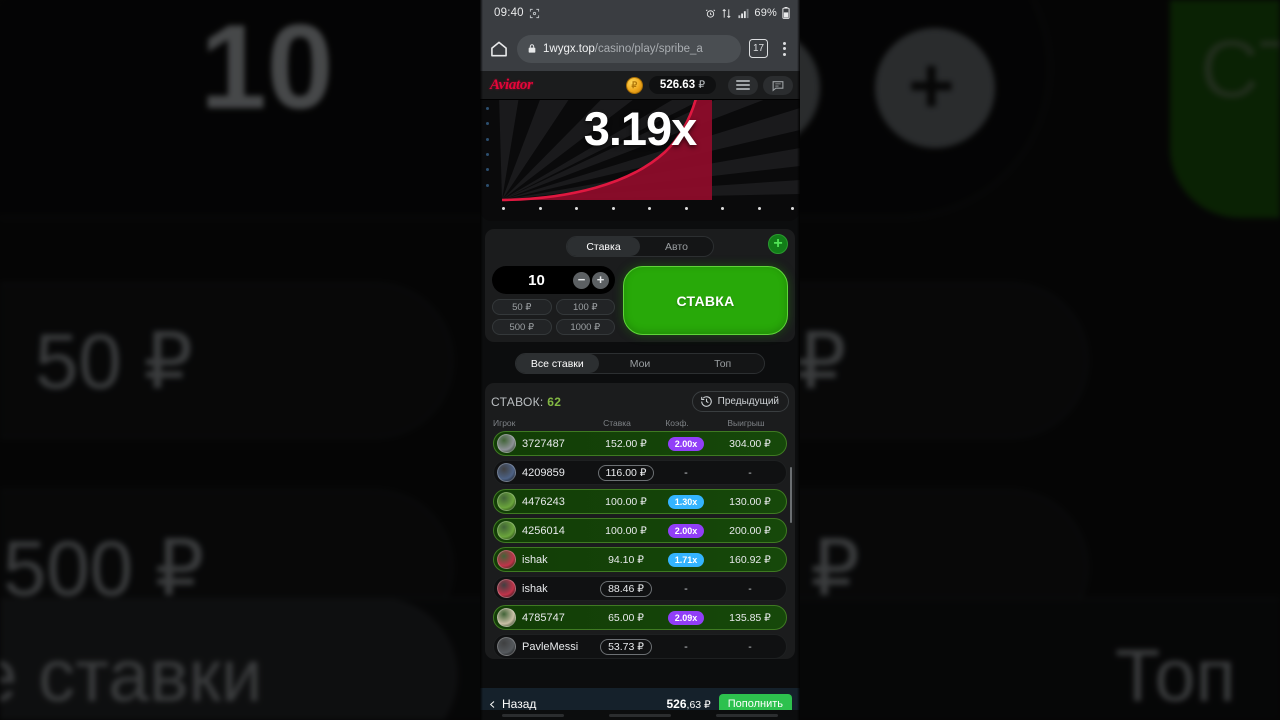 Image resolution: width=1280 pixels, height=720 pixels. I want to click on multiplier-display: 3.19x, so click(640, 128).